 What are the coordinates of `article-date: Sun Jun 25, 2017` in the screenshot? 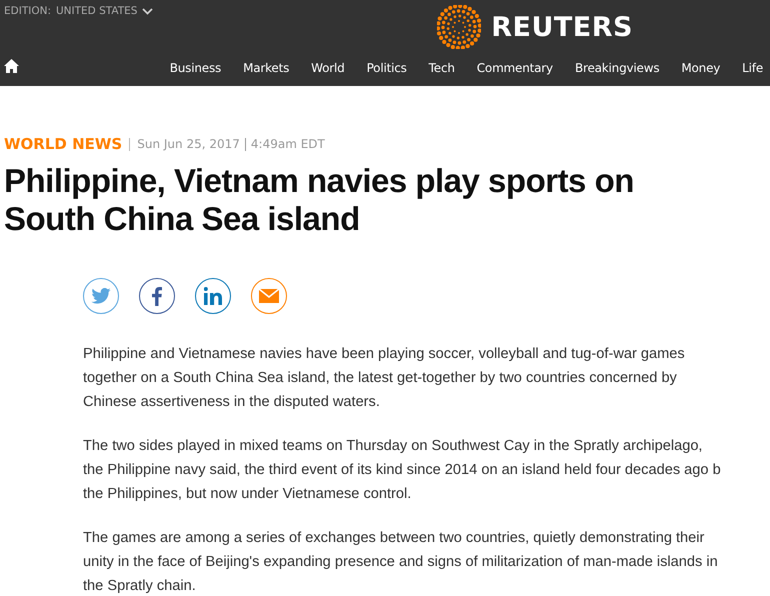 It's located at (188, 144).